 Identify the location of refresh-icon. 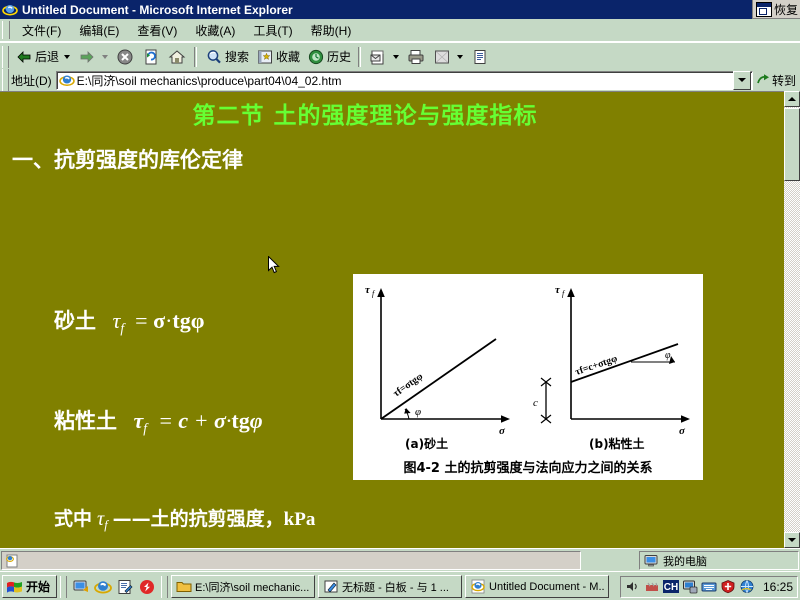
(151, 57).